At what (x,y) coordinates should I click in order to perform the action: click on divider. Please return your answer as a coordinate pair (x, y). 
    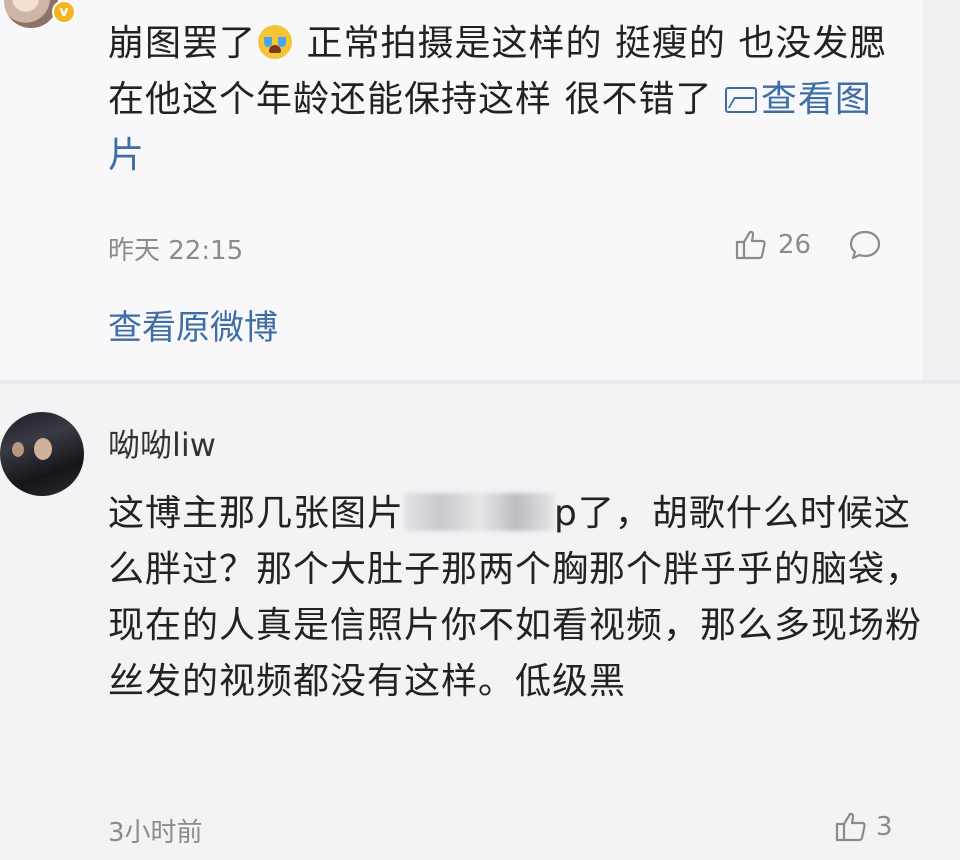
    Looking at the image, I should click on (480, 382).